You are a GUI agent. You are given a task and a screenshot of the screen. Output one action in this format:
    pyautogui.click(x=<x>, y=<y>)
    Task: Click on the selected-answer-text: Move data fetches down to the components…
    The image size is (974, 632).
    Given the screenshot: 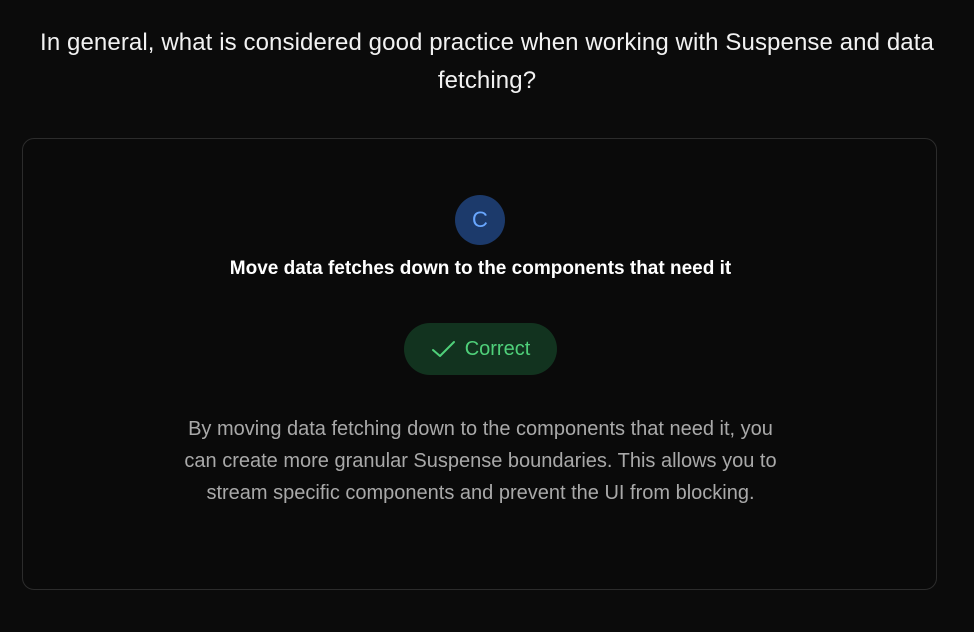 What is the action you would take?
    pyautogui.click(x=480, y=268)
    